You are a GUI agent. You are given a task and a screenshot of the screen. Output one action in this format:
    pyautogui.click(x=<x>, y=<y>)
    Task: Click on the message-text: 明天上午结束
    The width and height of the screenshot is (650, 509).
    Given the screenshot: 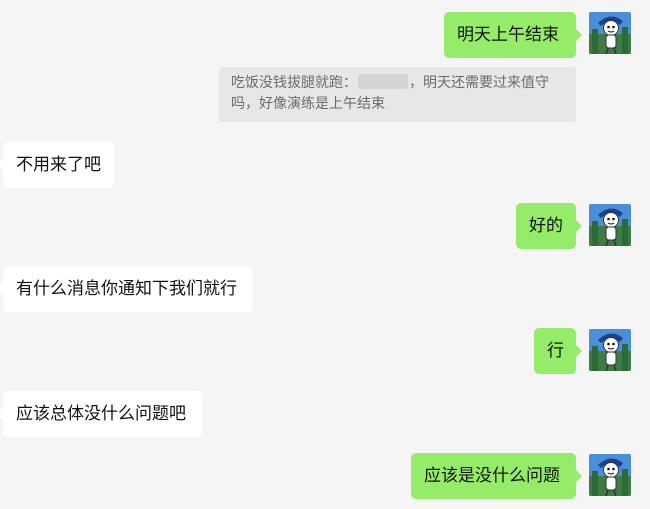 What is the action you would take?
    pyautogui.click(x=508, y=35)
    